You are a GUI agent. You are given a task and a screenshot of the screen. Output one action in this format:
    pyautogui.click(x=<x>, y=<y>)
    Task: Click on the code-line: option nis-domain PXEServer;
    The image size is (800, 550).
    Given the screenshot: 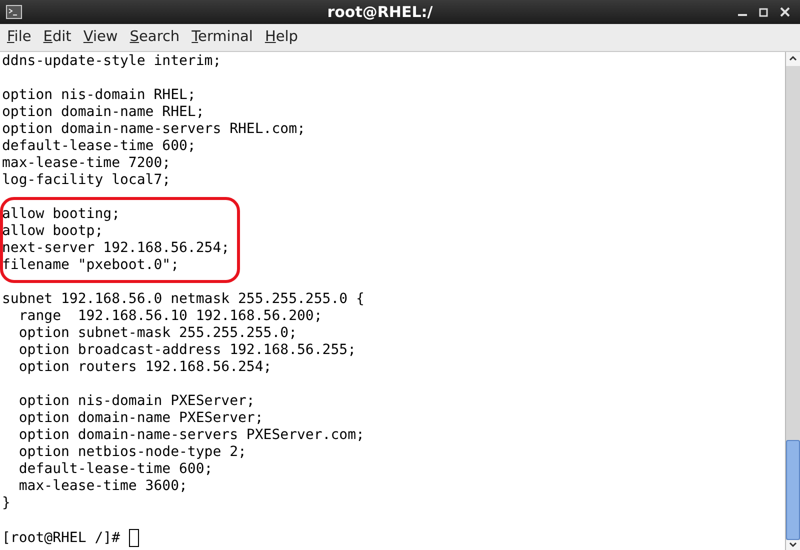 What is the action you would take?
    pyautogui.click(x=136, y=401)
    